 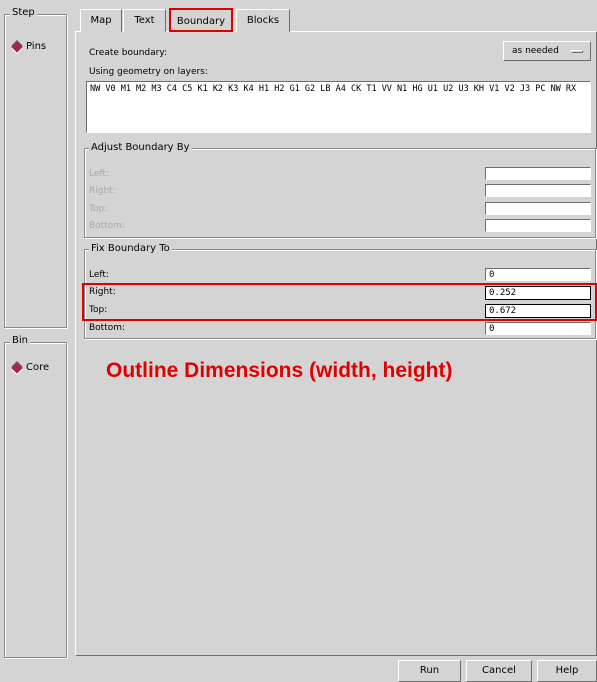 I want to click on dropdown-icon, so click(x=577, y=51).